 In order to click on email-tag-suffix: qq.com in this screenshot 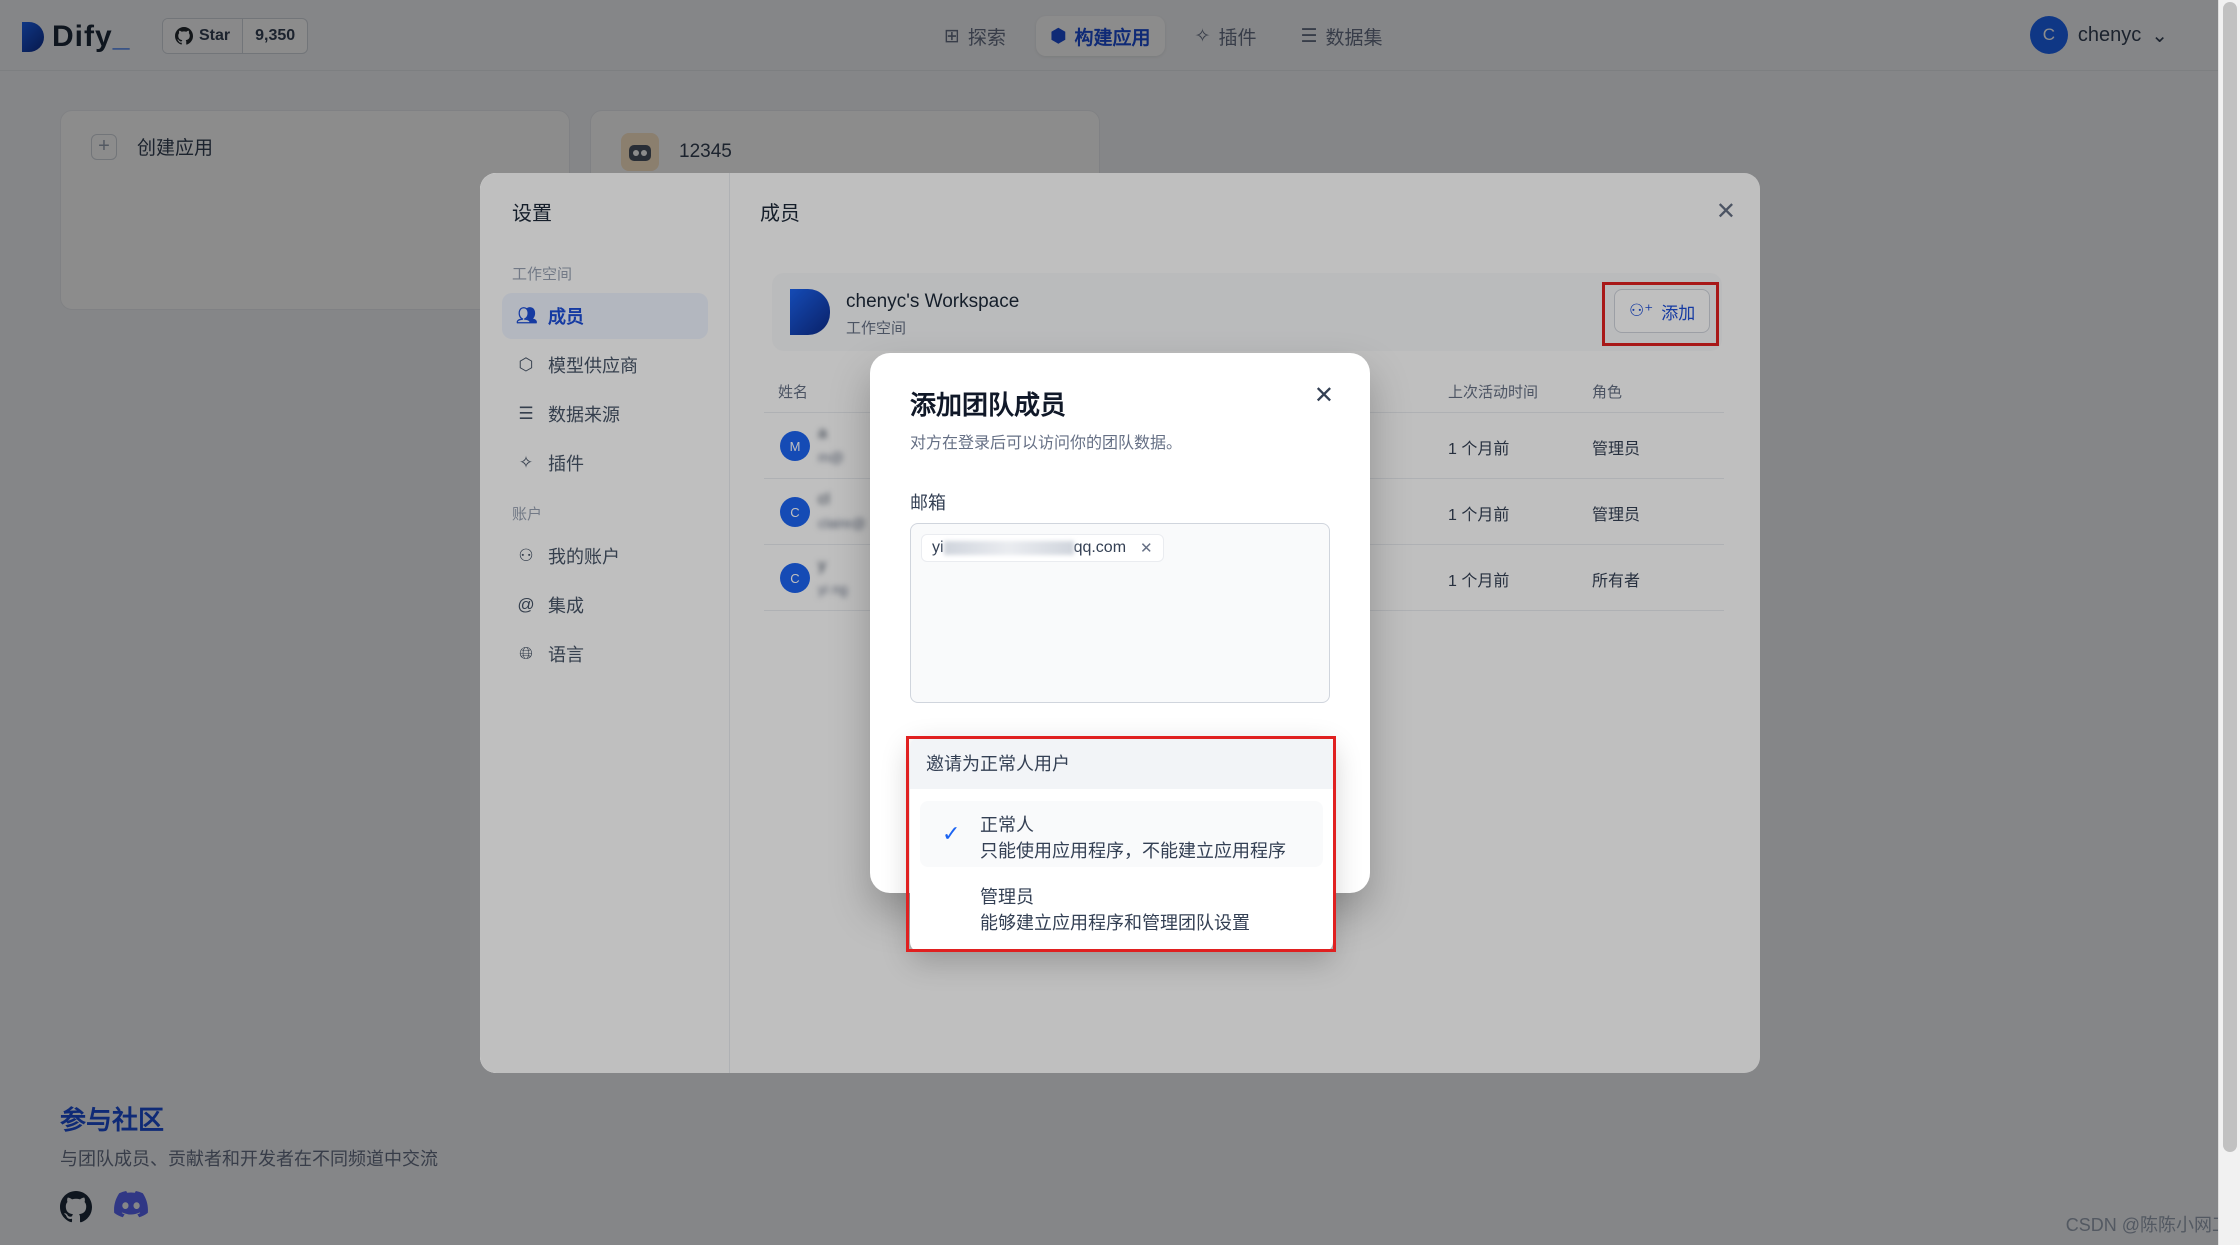, I will do `click(1100, 547)`.